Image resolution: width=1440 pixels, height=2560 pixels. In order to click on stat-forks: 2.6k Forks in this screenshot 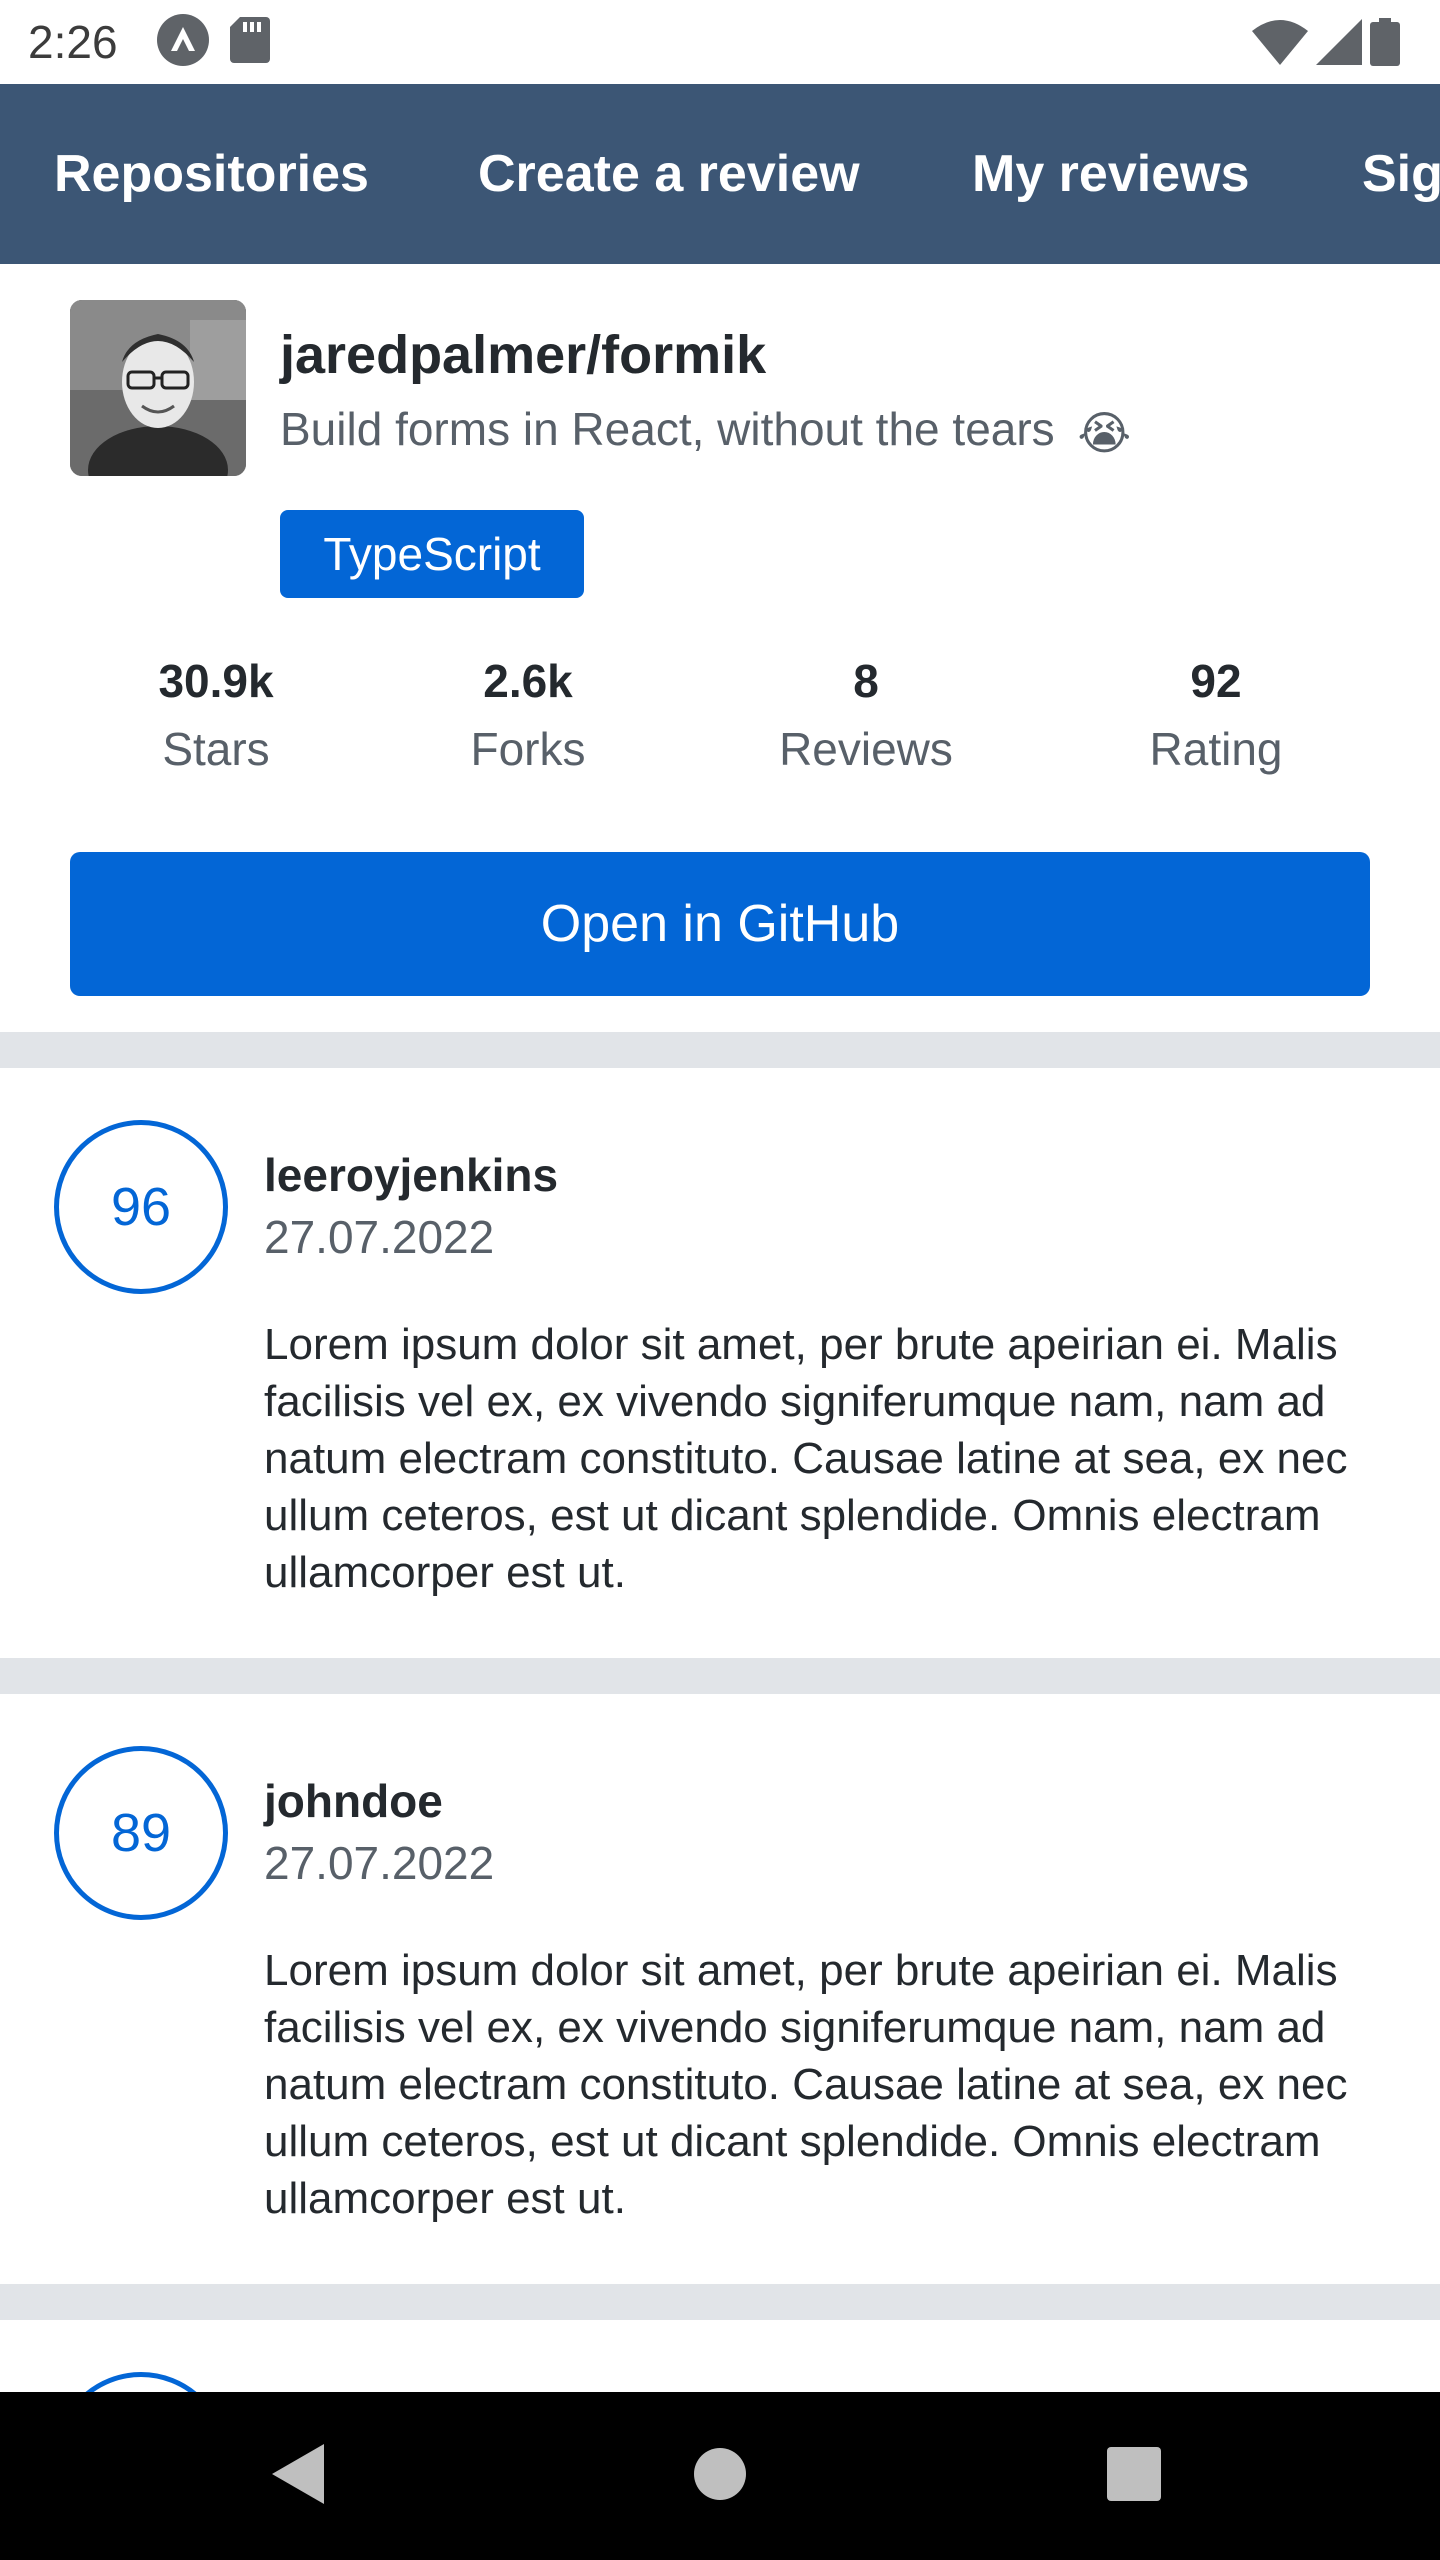, I will do `click(528, 715)`.